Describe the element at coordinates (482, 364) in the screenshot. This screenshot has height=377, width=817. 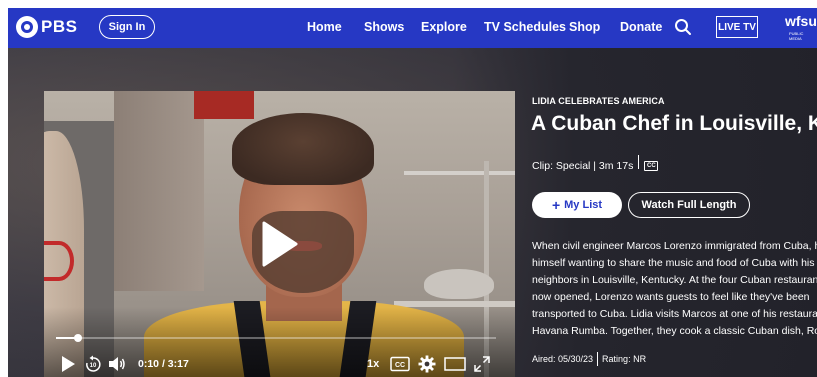
I see `fullscreen-icon` at that location.